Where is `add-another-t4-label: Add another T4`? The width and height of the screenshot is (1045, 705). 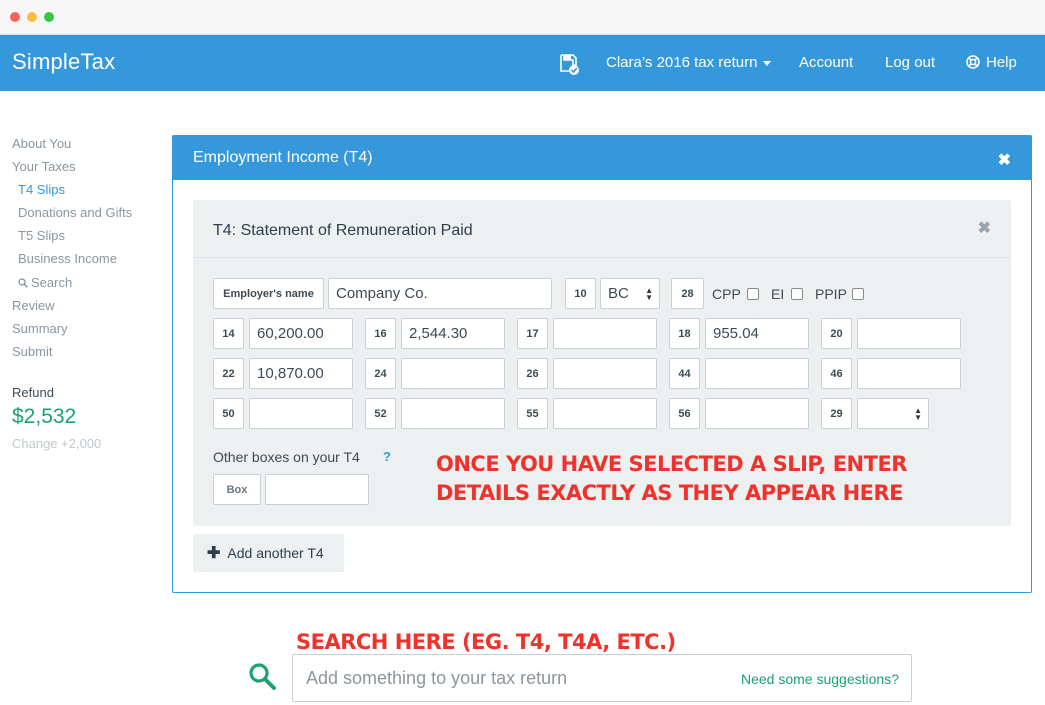 add-another-t4-label: Add another T4 is located at coordinates (275, 553).